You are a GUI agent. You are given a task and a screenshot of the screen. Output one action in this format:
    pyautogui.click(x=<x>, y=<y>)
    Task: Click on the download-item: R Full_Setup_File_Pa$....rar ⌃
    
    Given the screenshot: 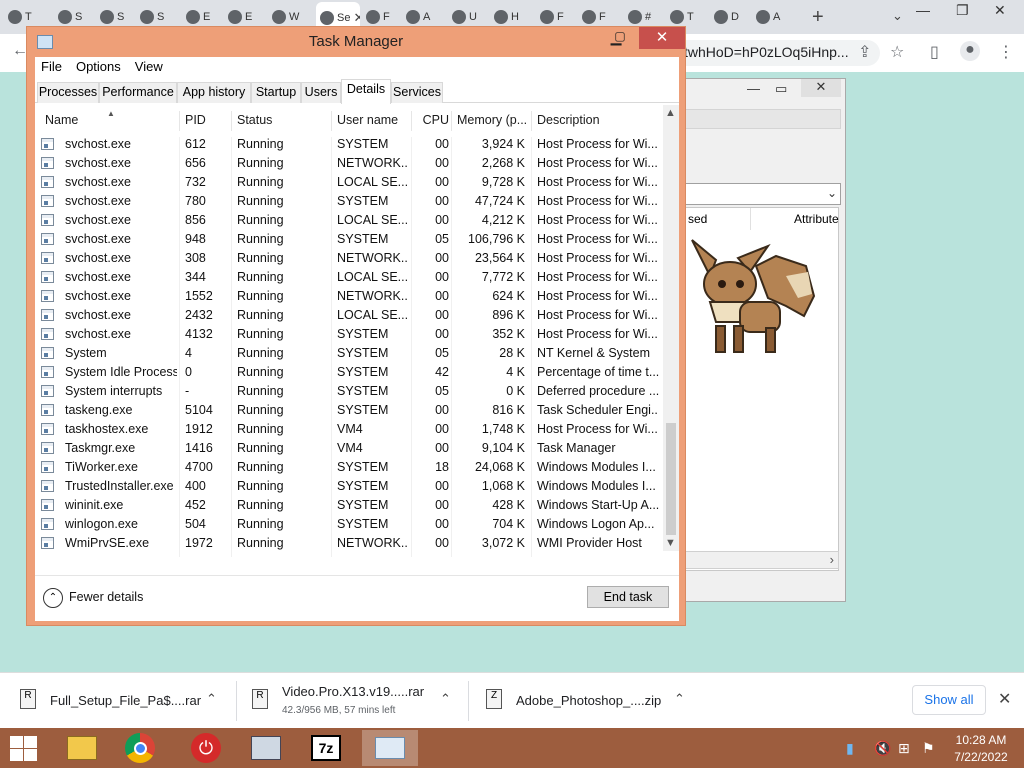 What is the action you would take?
    pyautogui.click(x=125, y=701)
    